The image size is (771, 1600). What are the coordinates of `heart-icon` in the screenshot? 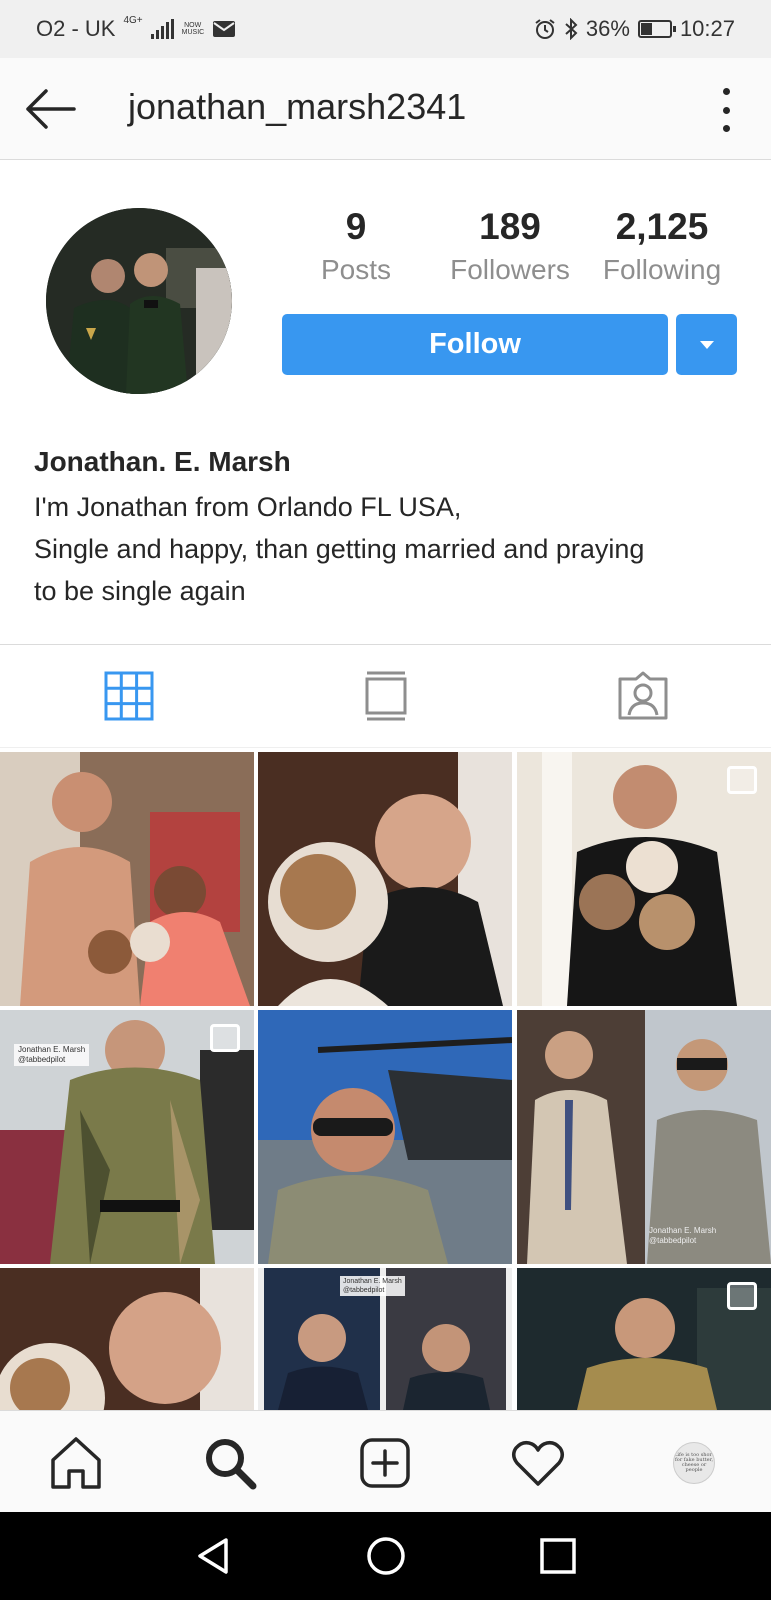 It's located at (538, 1463).